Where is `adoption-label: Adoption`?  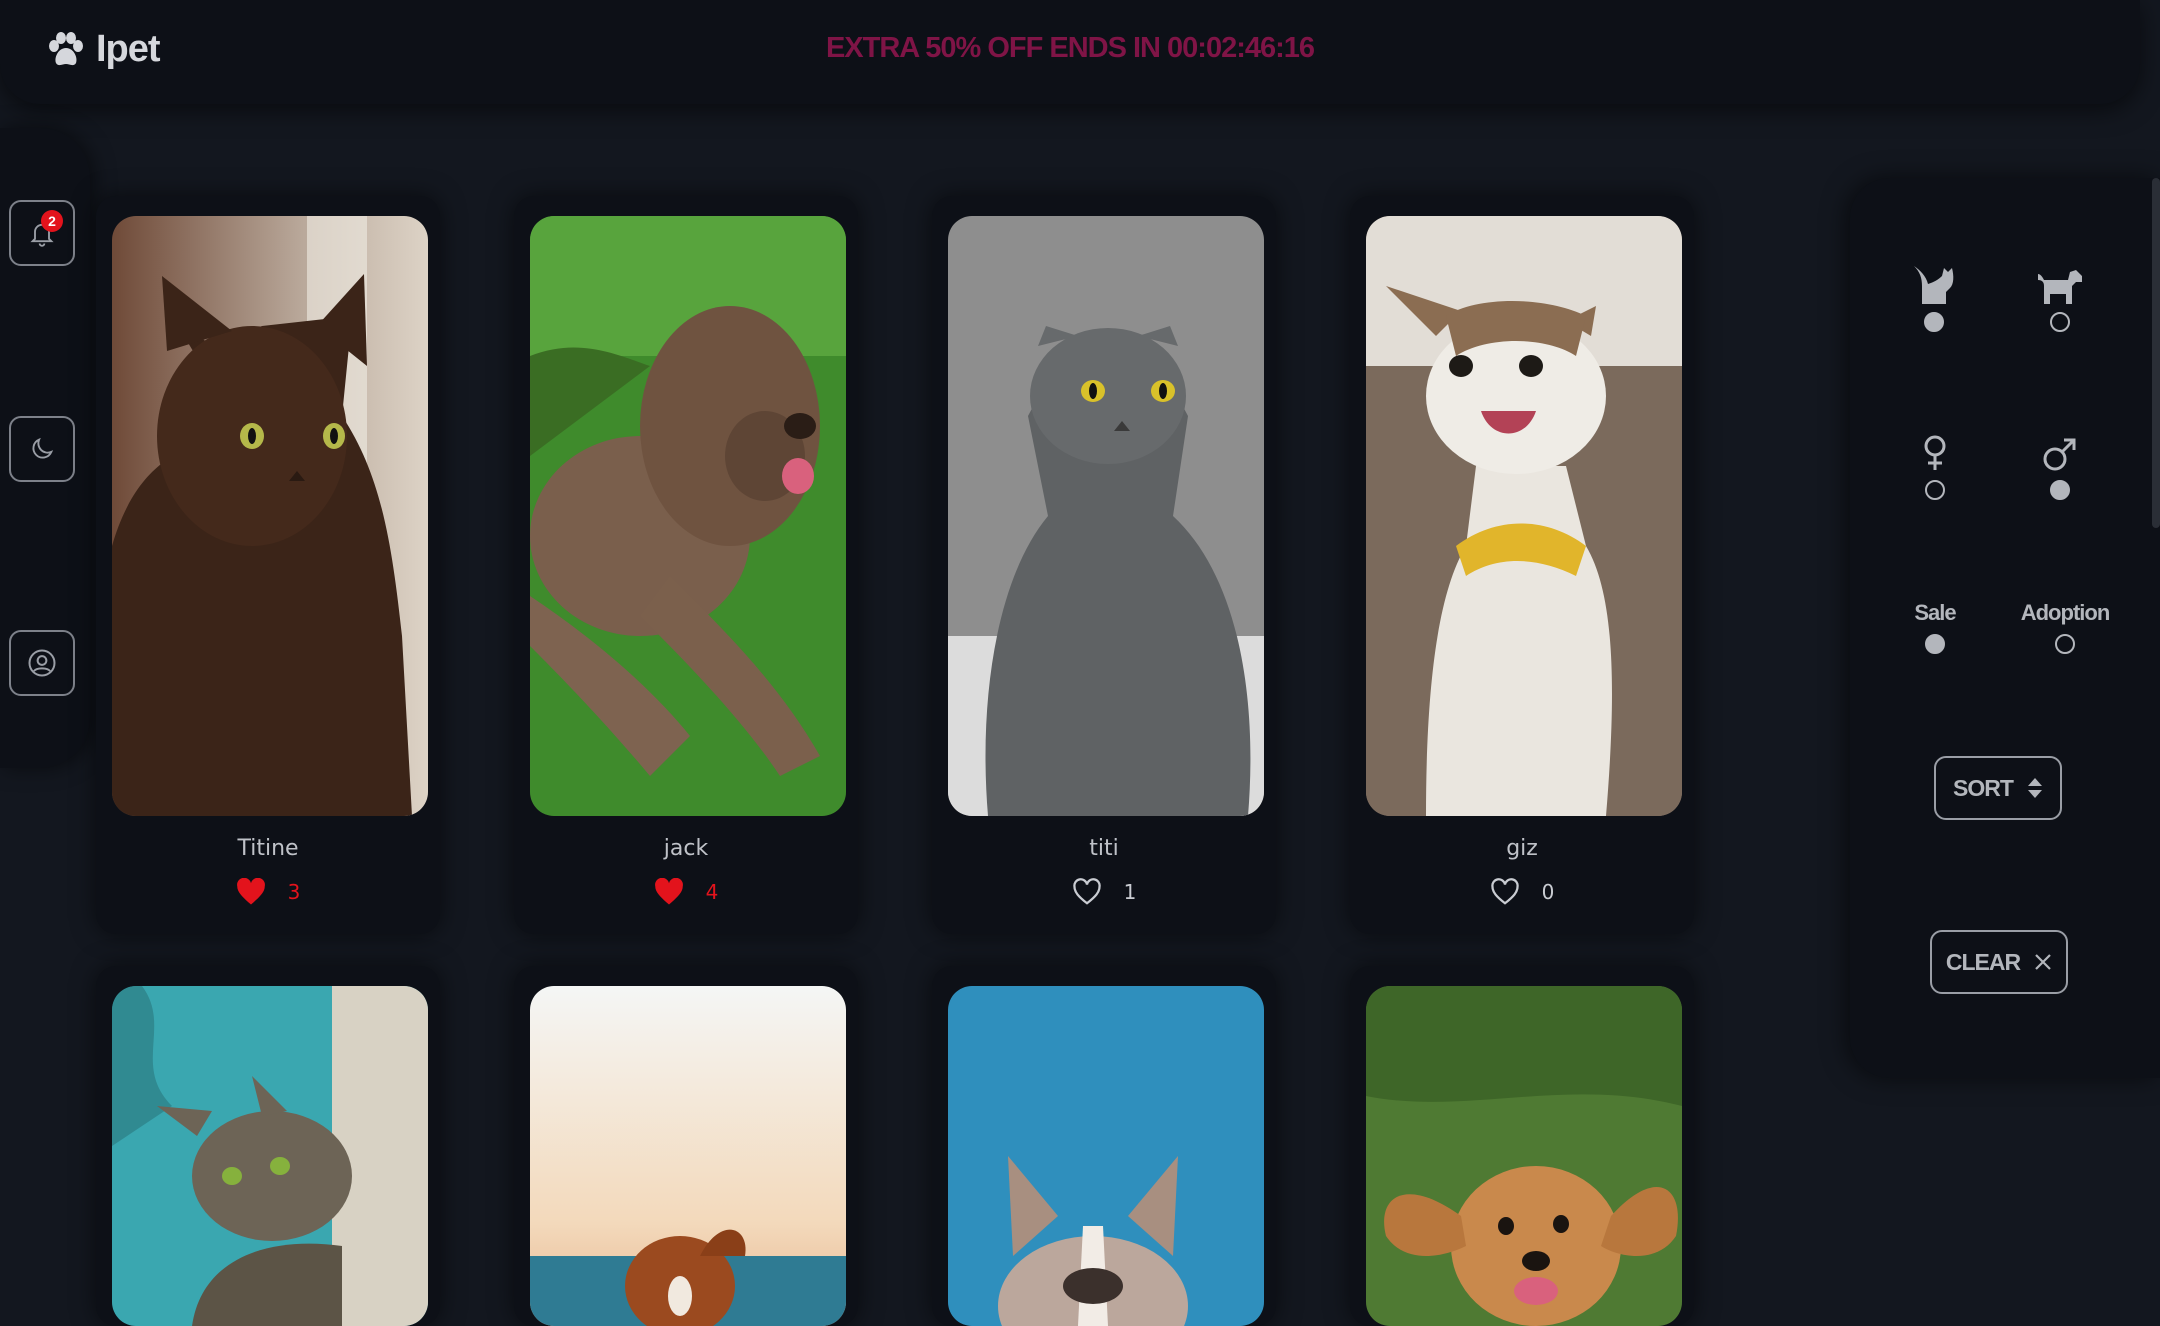 adoption-label: Adoption is located at coordinates (2065, 612).